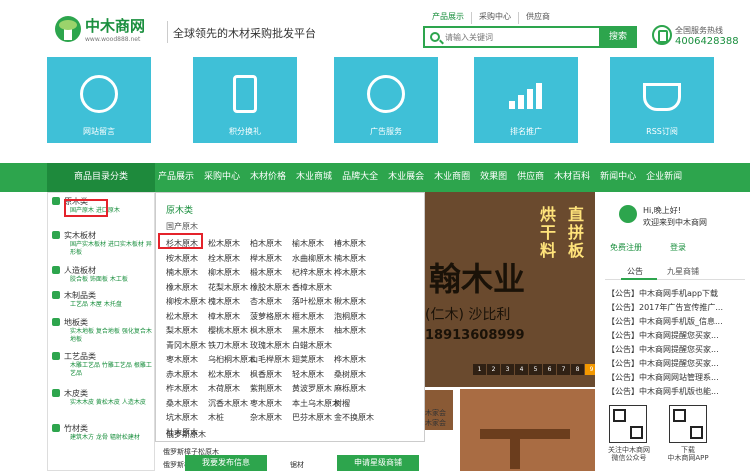 Image resolution: width=750 pixels, height=471 pixels. Describe the element at coordinates (224, 316) in the screenshot. I see `flyout-word: 樟木原木` at that location.